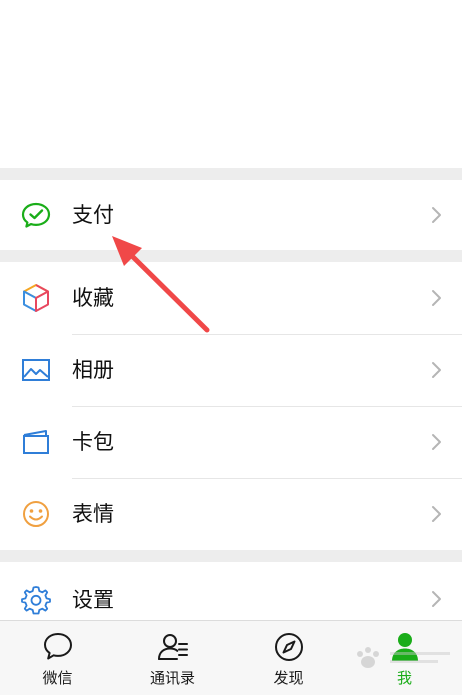 The width and height of the screenshot is (462, 695). I want to click on image-icon, so click(36, 370).